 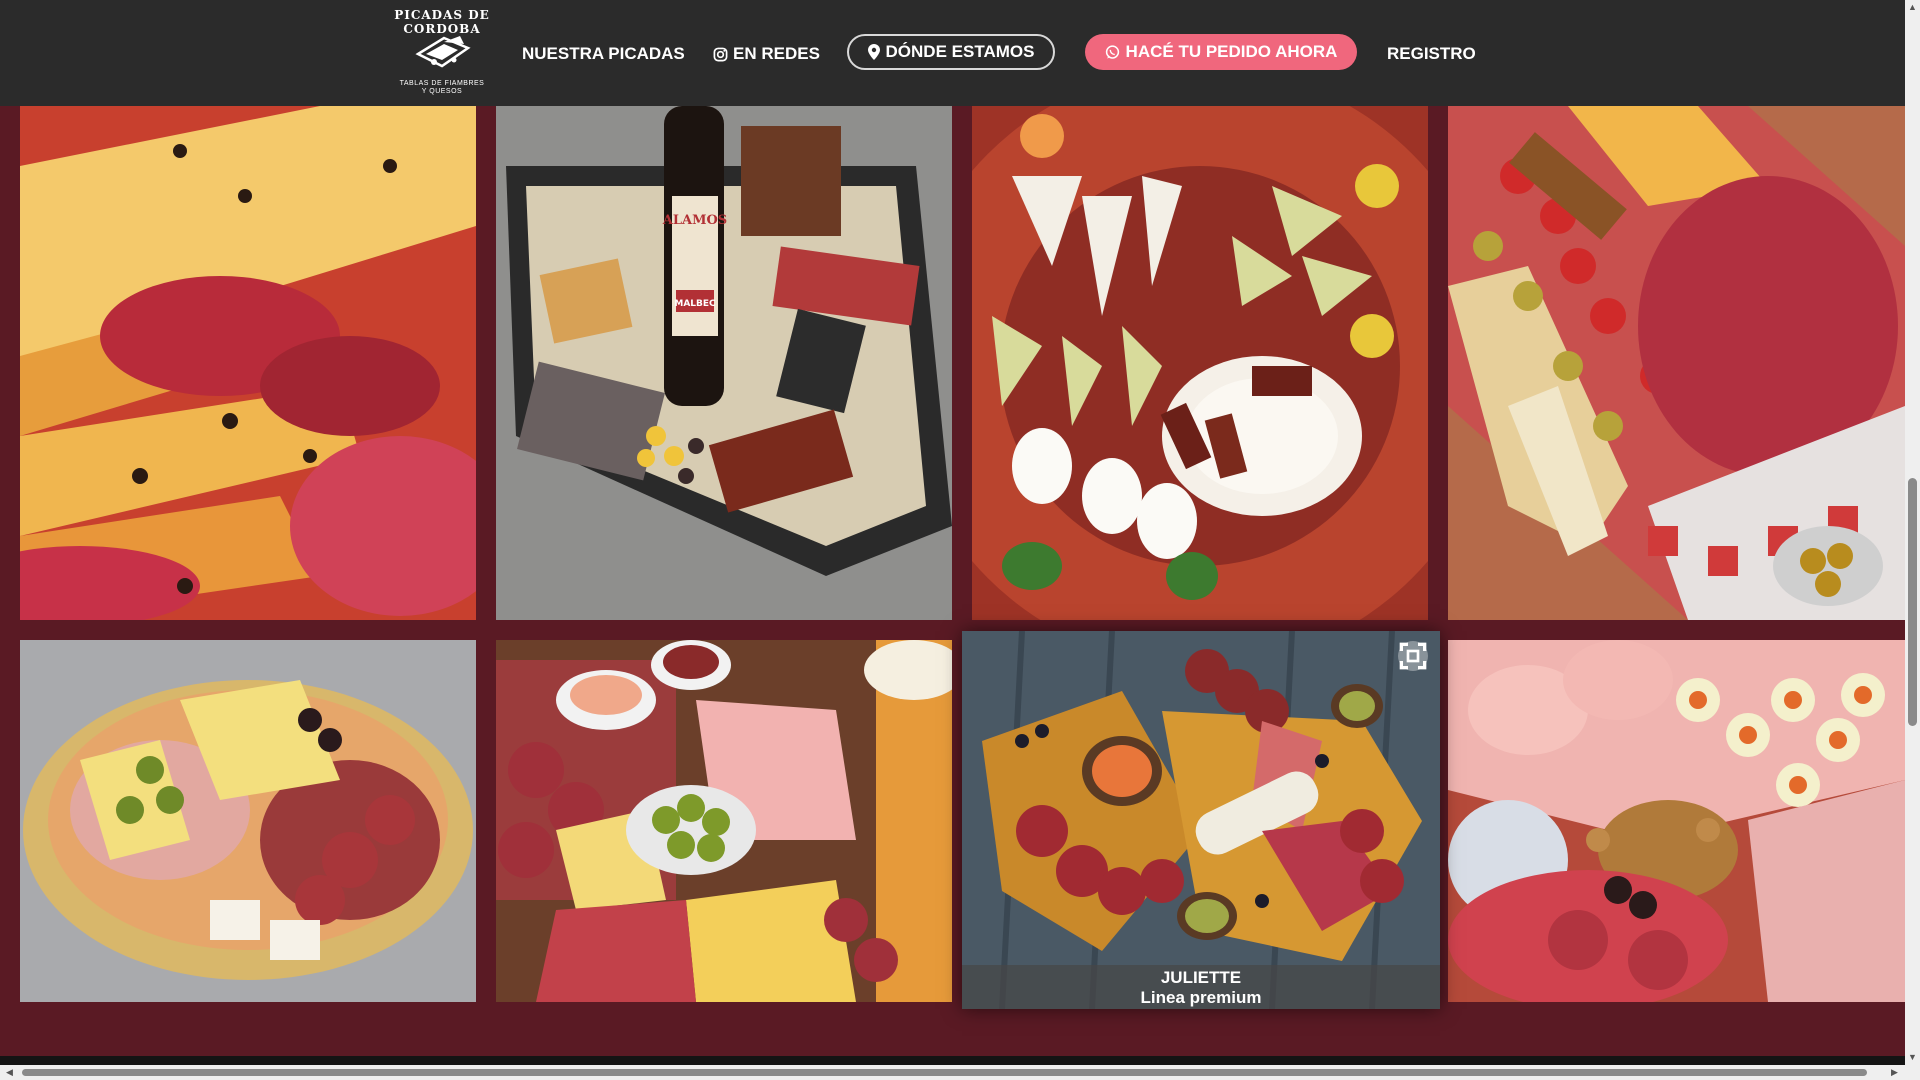 What do you see at coordinates (1112, 51) in the screenshot?
I see `whatsapp-icon` at bounding box center [1112, 51].